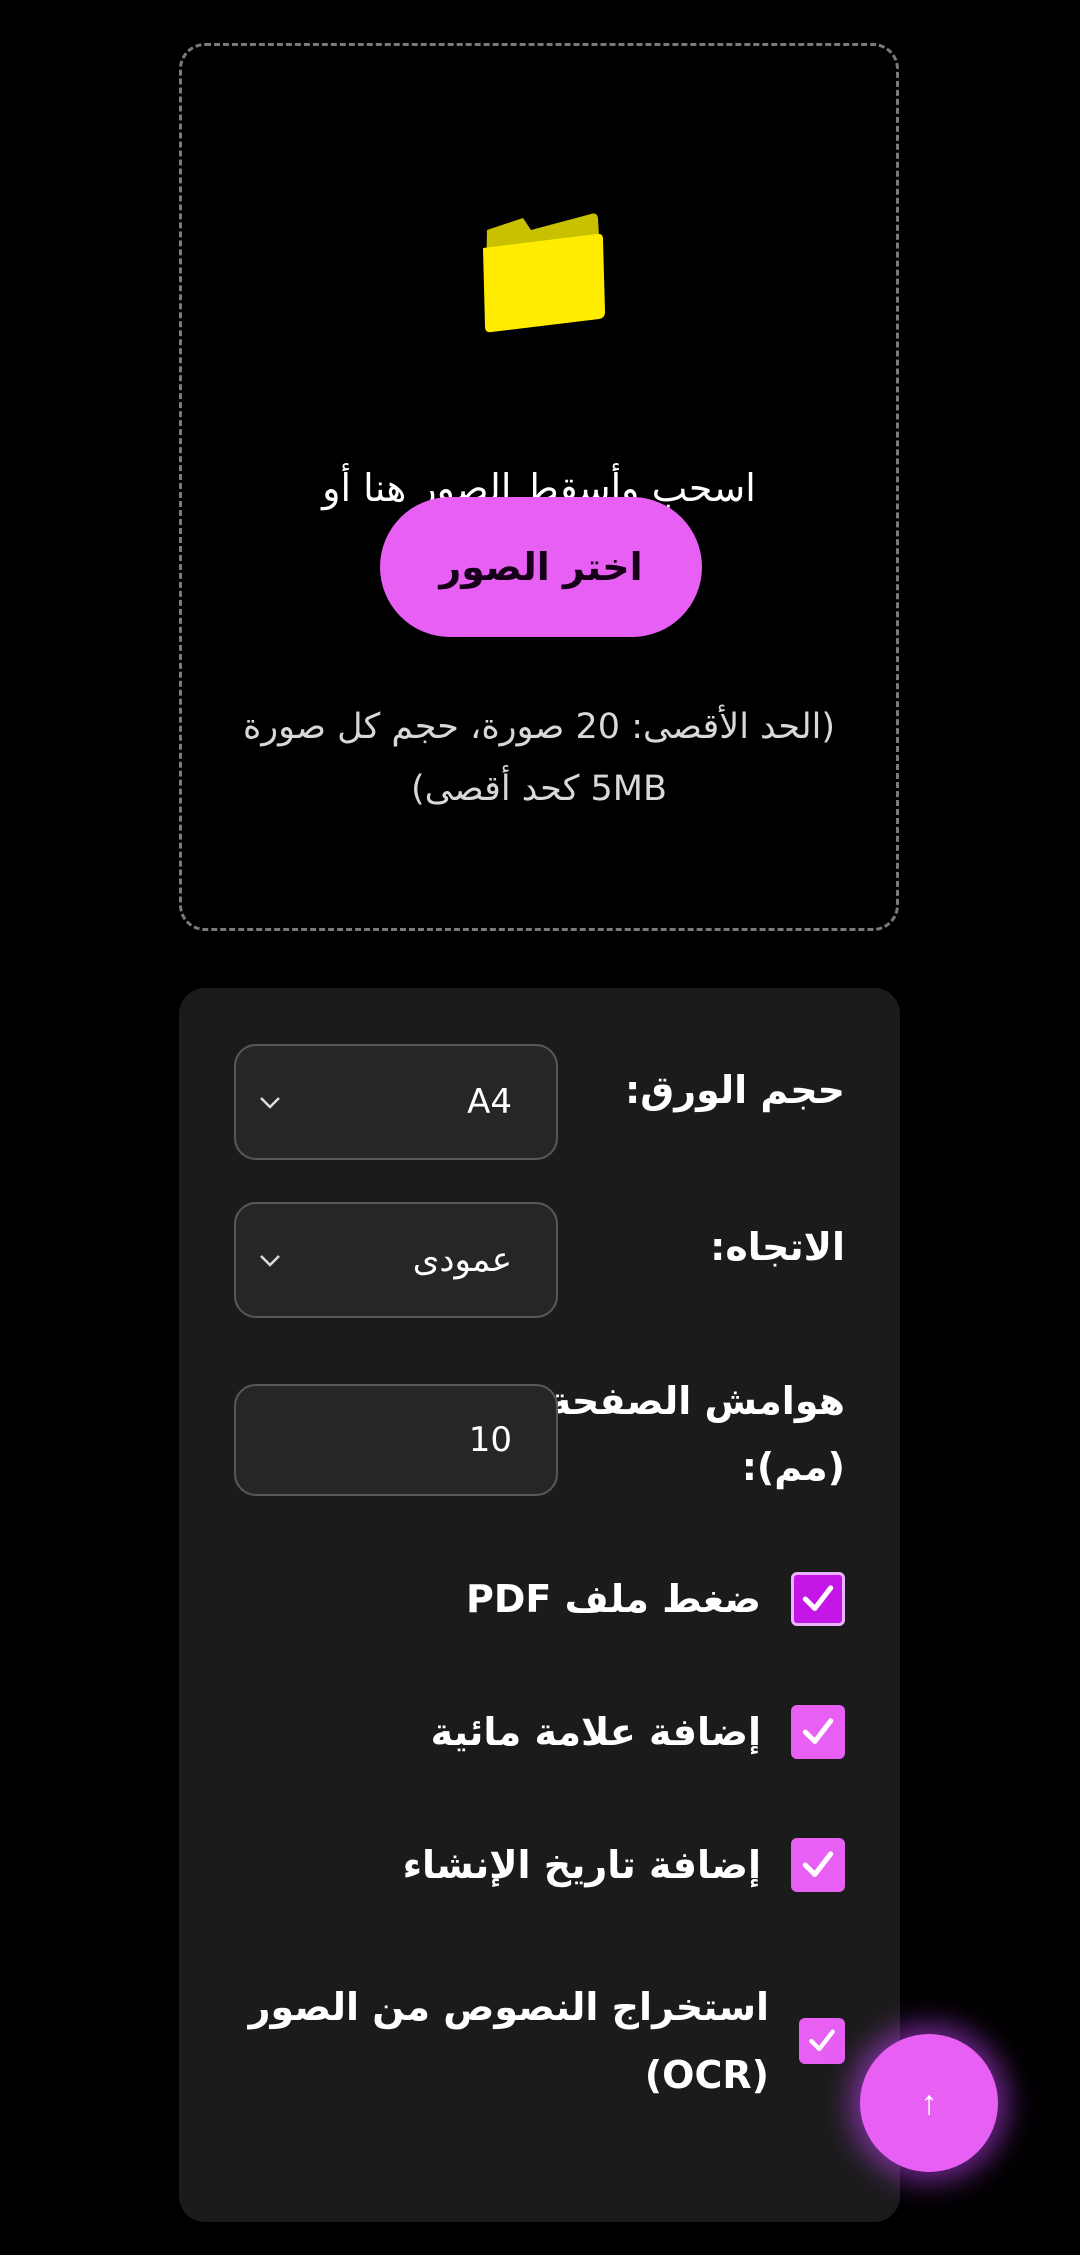  Describe the element at coordinates (735, 1090) in the screenshot. I see `paper-size-label: حجم الورق:` at that location.